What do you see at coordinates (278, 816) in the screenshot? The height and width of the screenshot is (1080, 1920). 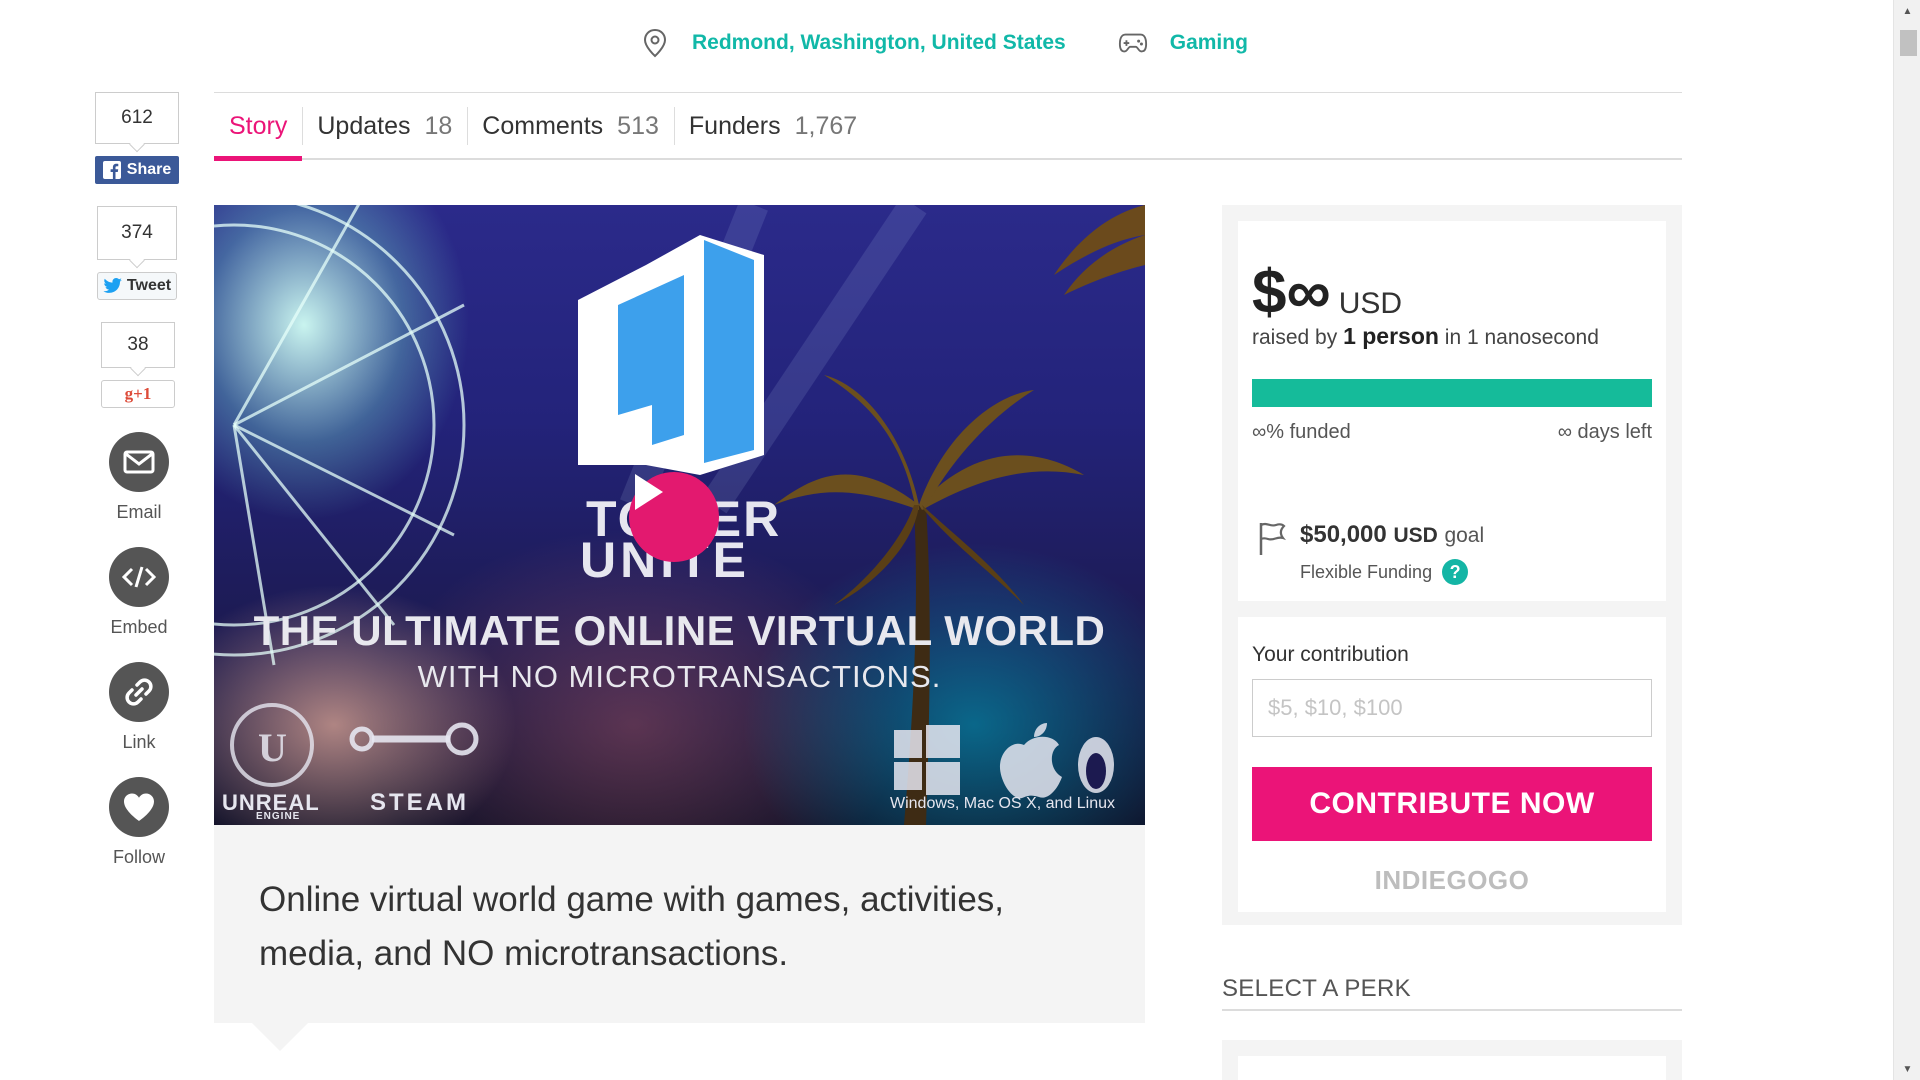 I see `unreal-engine-sublabel: ENGINE` at bounding box center [278, 816].